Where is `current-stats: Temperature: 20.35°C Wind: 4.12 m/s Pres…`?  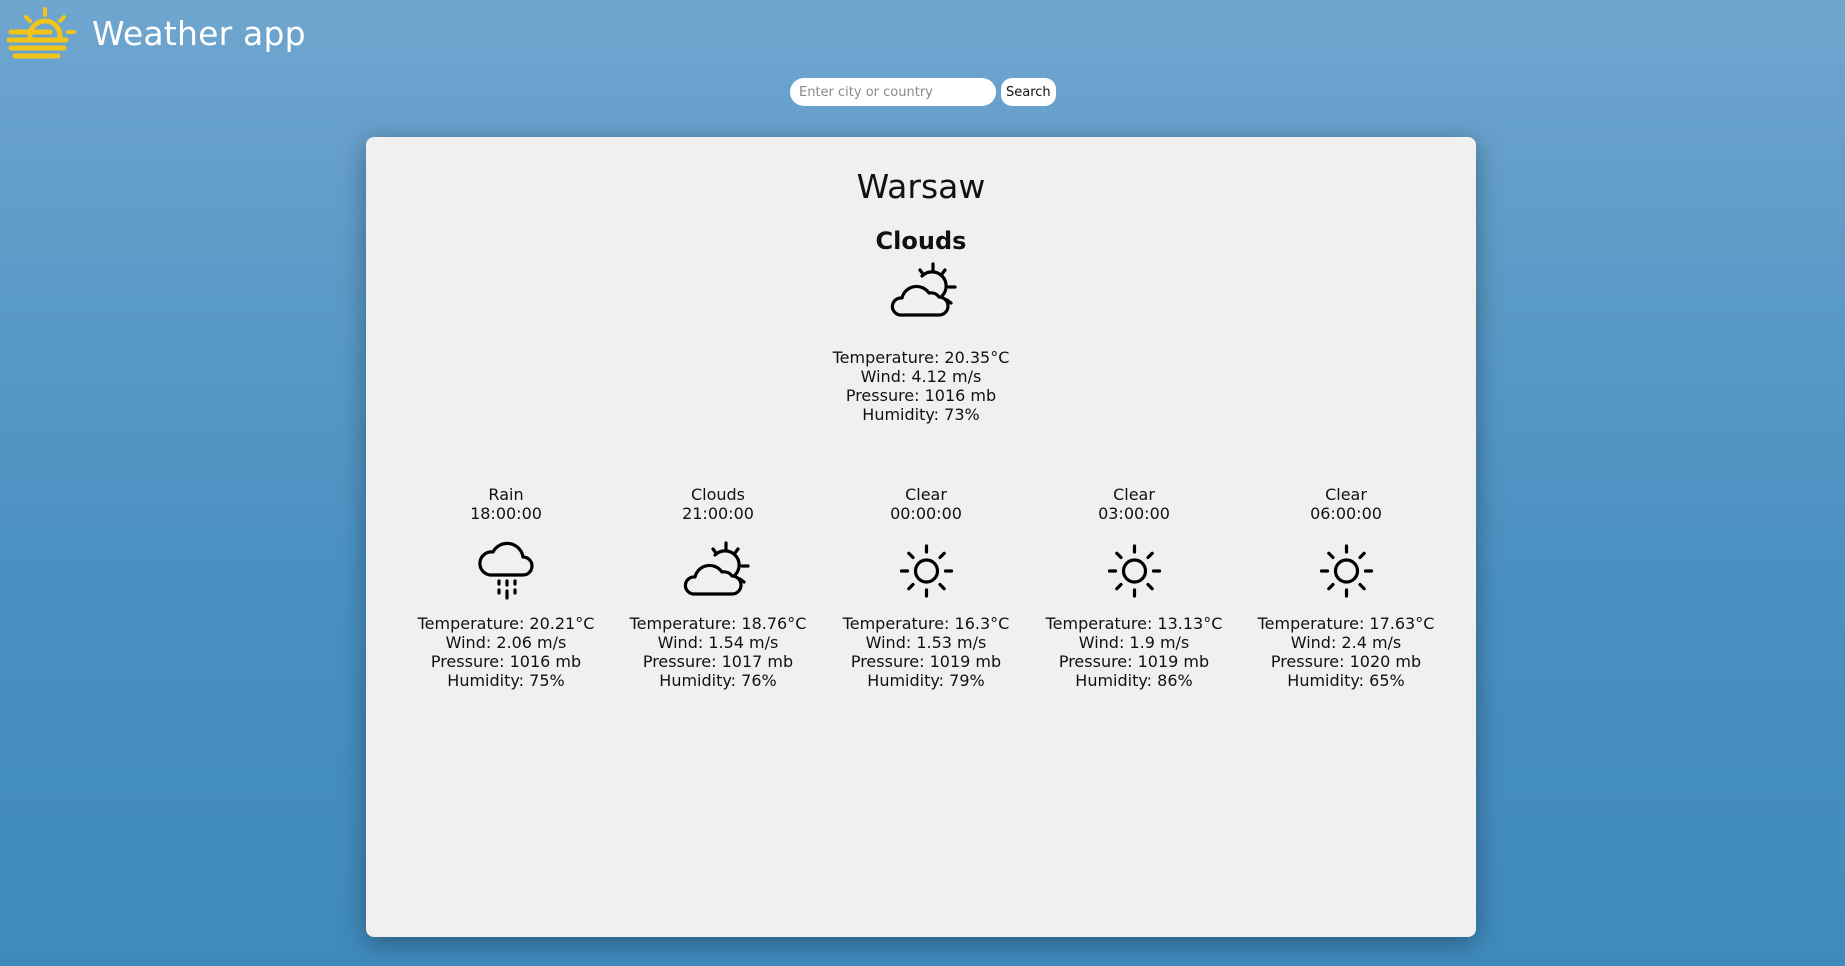 current-stats: Temperature: 20.35°C Wind: 4.12 m/s Pres… is located at coordinates (921, 386).